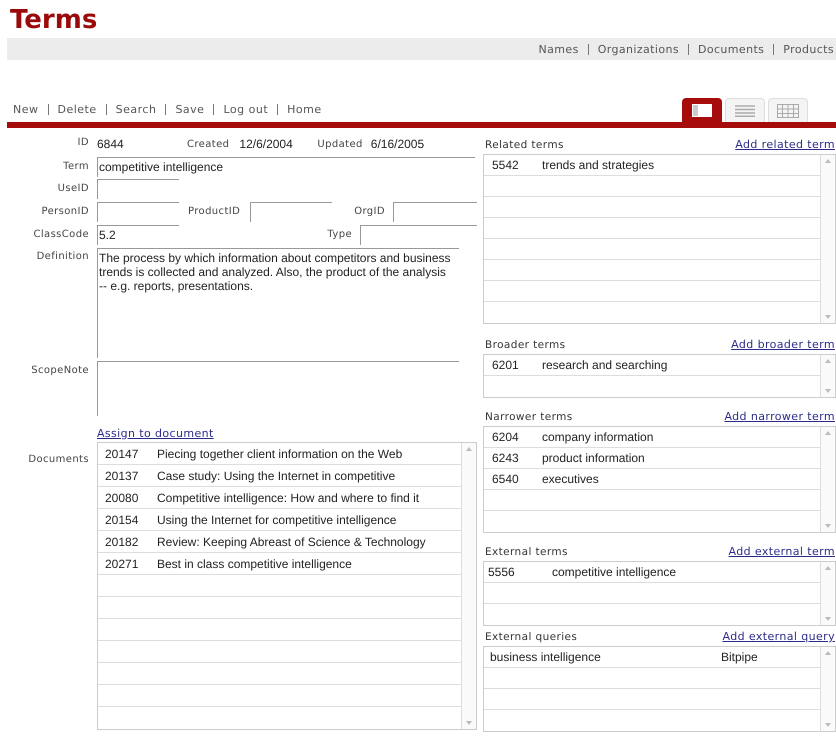 The width and height of the screenshot is (836, 743). What do you see at coordinates (286, 166) in the screenshot?
I see `term-field: competitive intelligence` at bounding box center [286, 166].